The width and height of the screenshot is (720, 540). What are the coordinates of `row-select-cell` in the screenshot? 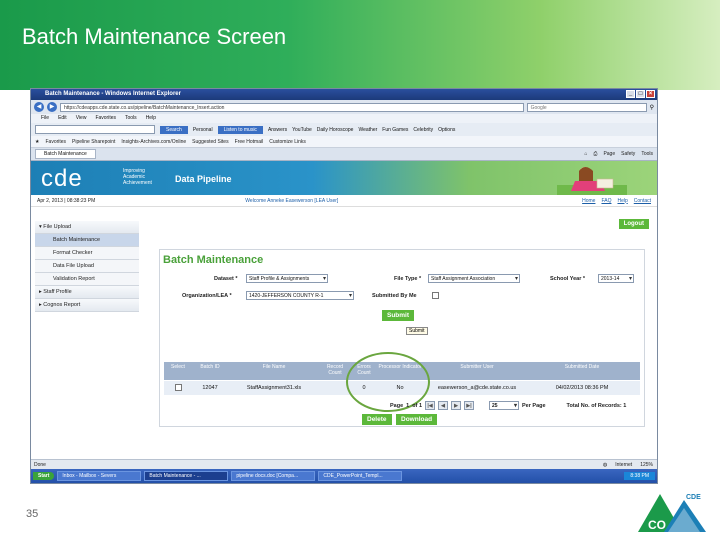 It's located at (178, 388).